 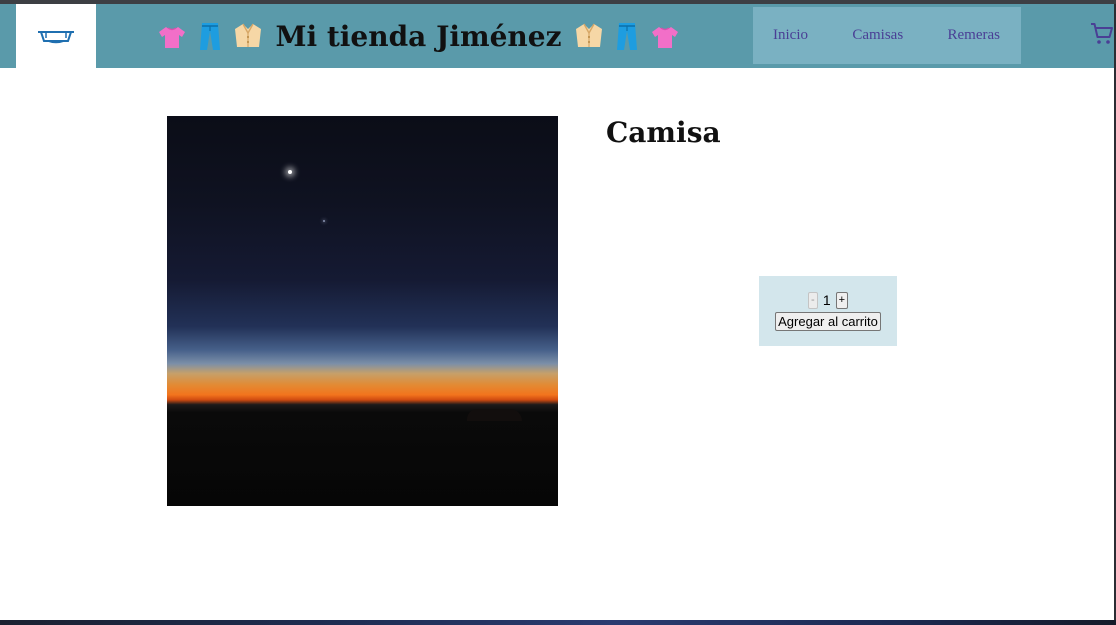 I want to click on title-row: Mi tienda Jiménez, so click(x=418, y=36).